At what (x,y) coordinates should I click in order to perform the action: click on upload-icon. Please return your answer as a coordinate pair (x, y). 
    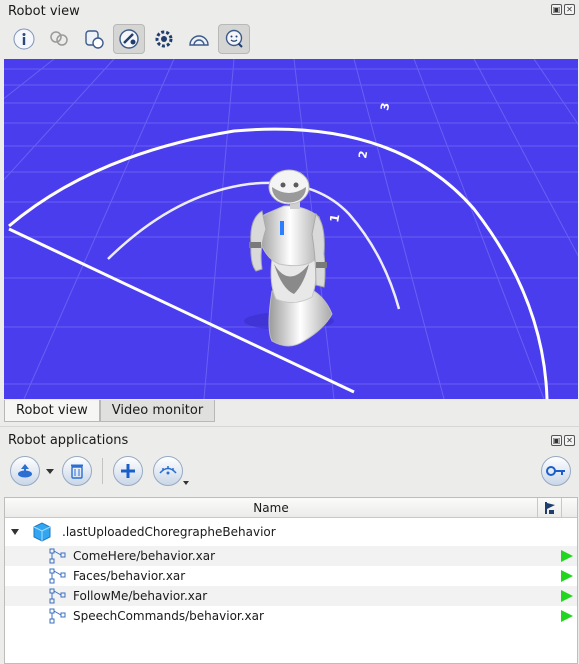
    Looking at the image, I should click on (25, 471).